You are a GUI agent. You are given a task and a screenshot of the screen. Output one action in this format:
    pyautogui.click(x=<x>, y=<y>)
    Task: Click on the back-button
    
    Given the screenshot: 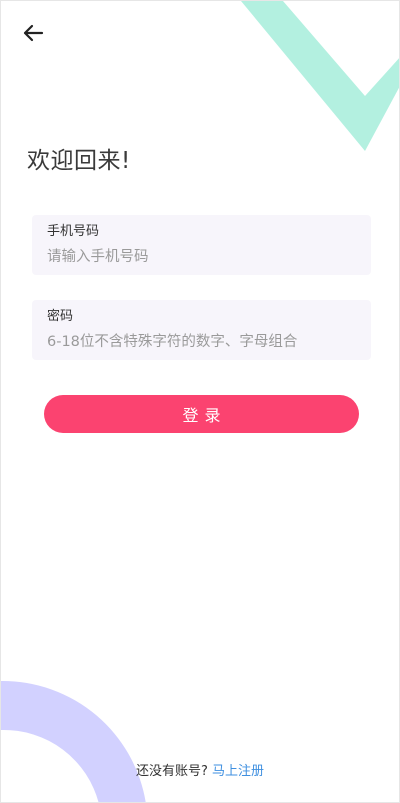 What is the action you would take?
    pyautogui.click(x=33, y=33)
    